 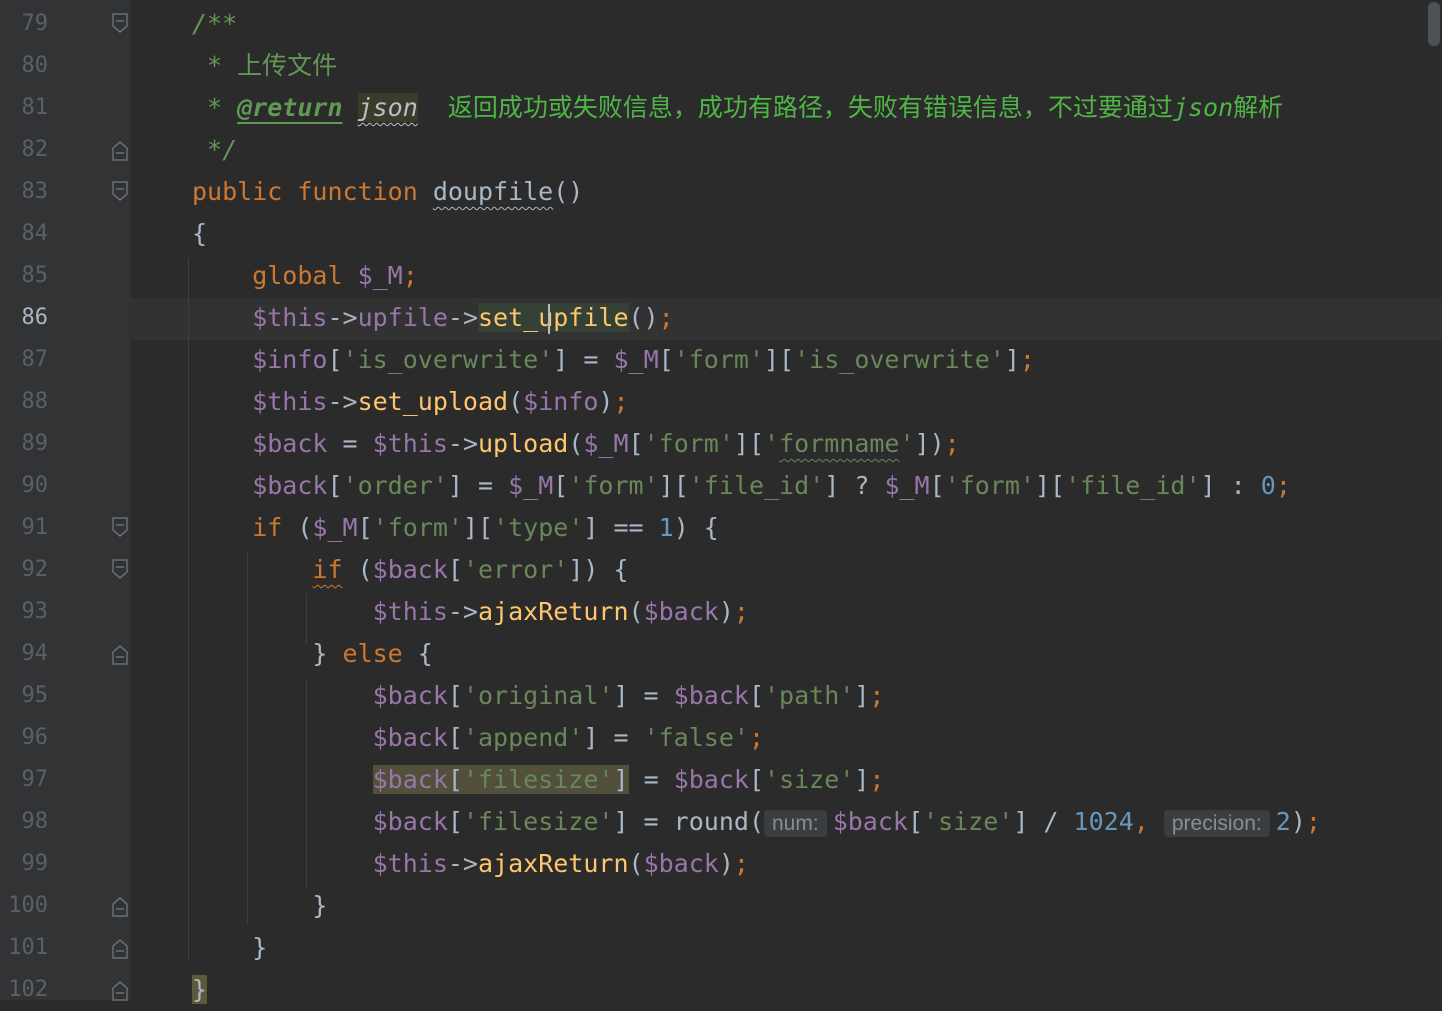 What do you see at coordinates (839, 443) in the screenshot?
I see `code-token: formname` at bounding box center [839, 443].